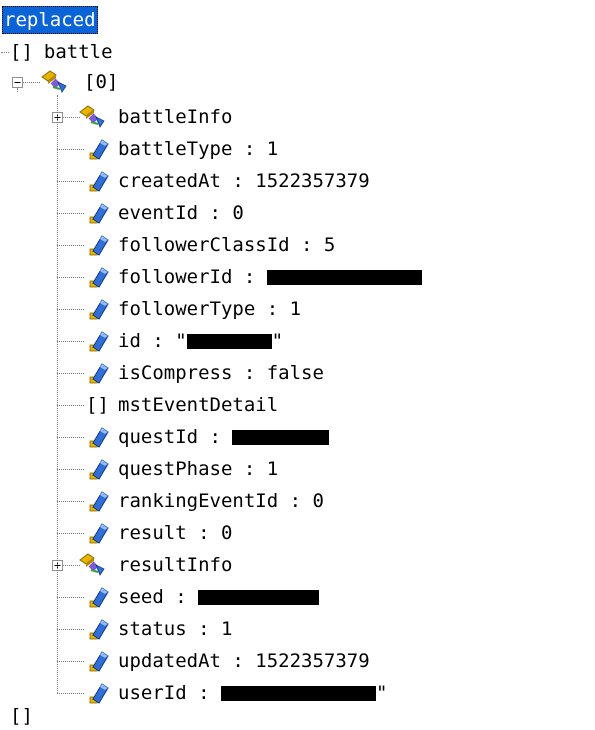 Image resolution: width=595 pixels, height=730 pixels. What do you see at coordinates (198, 405) in the screenshot?
I see `field-key: mstEventDetail` at bounding box center [198, 405].